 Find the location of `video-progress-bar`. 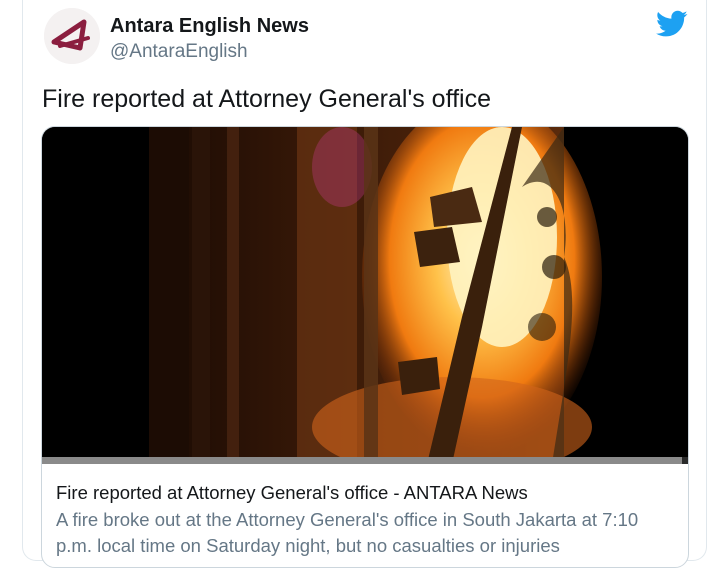

video-progress-bar is located at coordinates (365, 460).